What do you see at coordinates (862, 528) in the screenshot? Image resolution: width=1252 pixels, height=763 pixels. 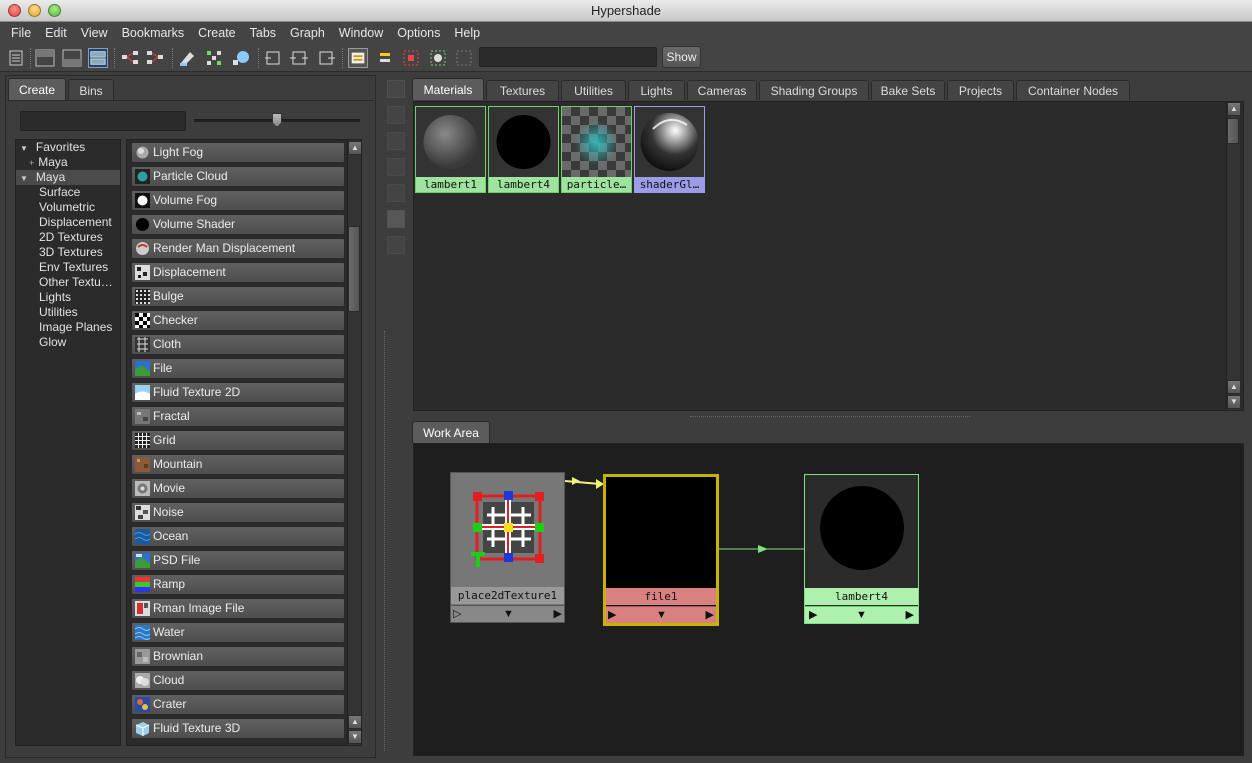 I see `black-sphere-preview` at bounding box center [862, 528].